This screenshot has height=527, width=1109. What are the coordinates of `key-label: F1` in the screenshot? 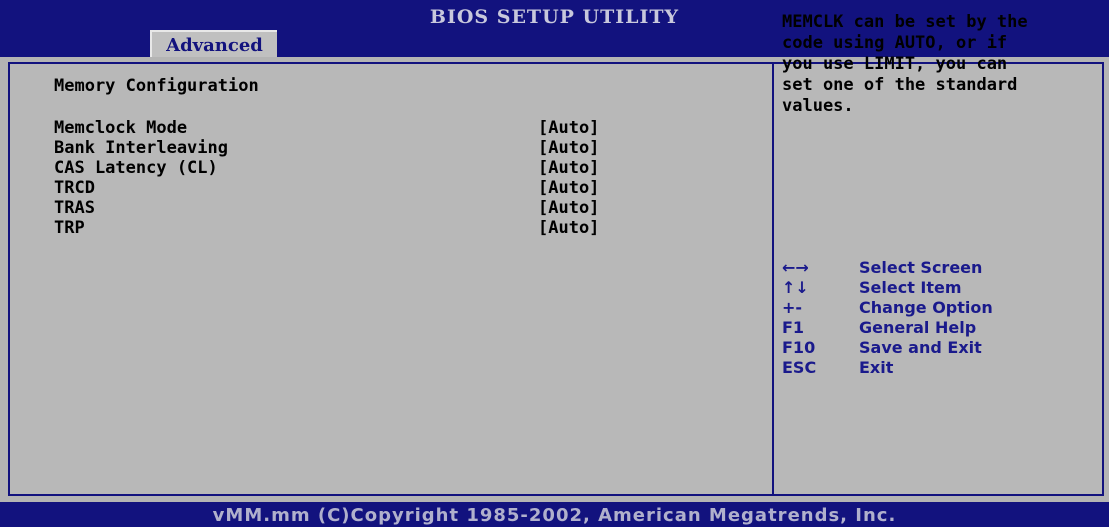 It's located at (793, 327).